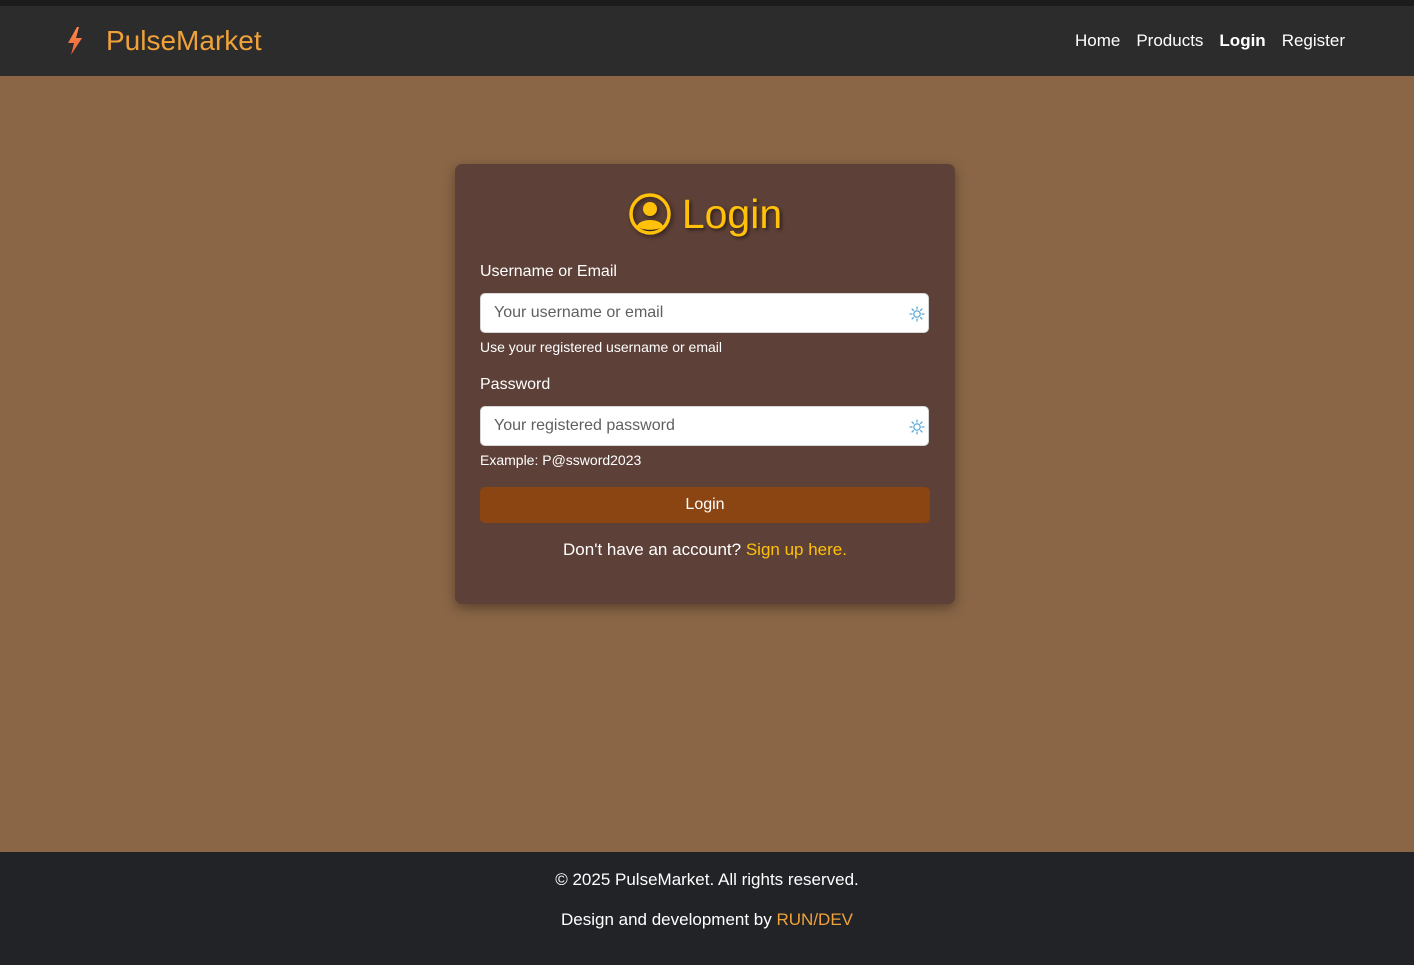 The image size is (1414, 965). Describe the element at coordinates (184, 40) in the screenshot. I see `brand-name: PulseMarket` at that location.